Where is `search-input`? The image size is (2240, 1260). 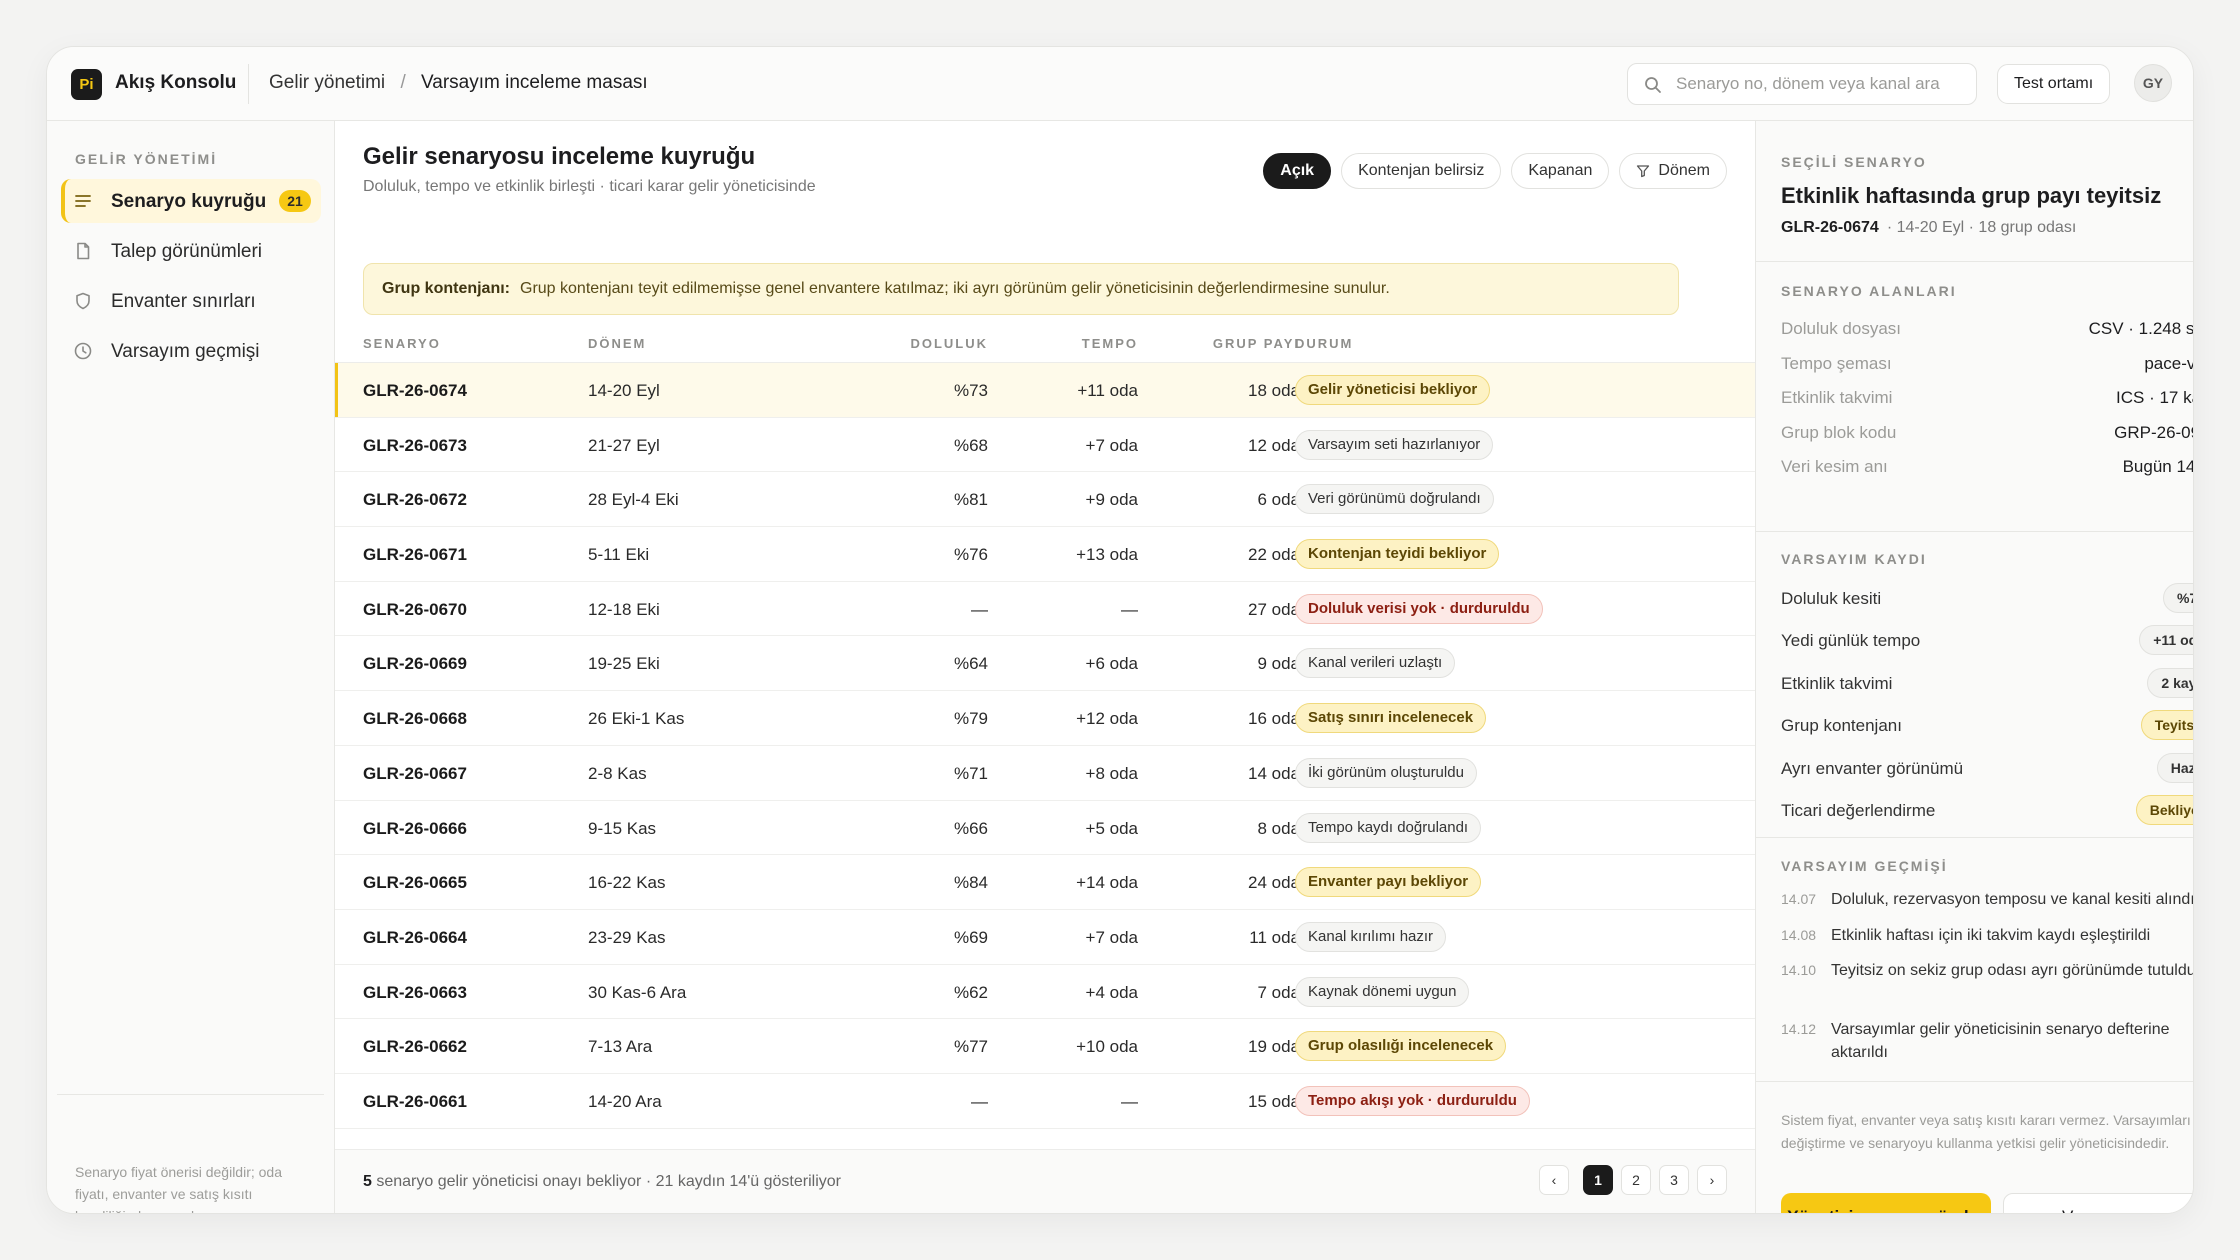
search-input is located at coordinates (1821, 84).